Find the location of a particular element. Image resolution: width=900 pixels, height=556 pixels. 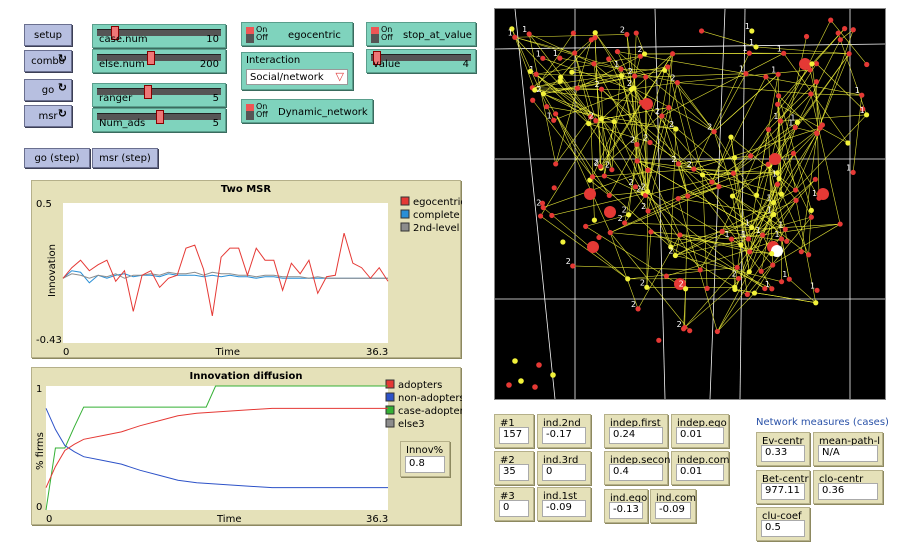

setup-button: setup is located at coordinates (48, 35).